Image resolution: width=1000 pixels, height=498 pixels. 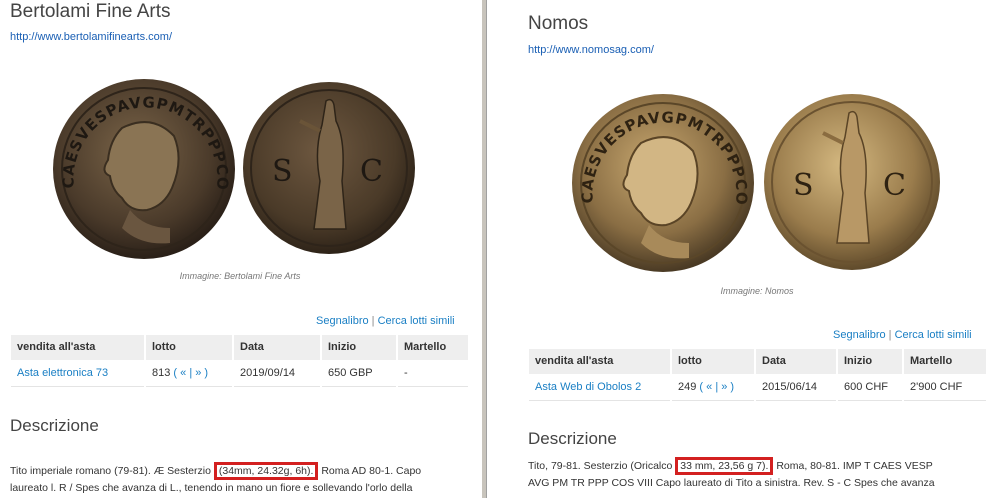 What do you see at coordinates (588, 387) in the screenshot?
I see `sale-link: Asta Web di Obolos 2` at bounding box center [588, 387].